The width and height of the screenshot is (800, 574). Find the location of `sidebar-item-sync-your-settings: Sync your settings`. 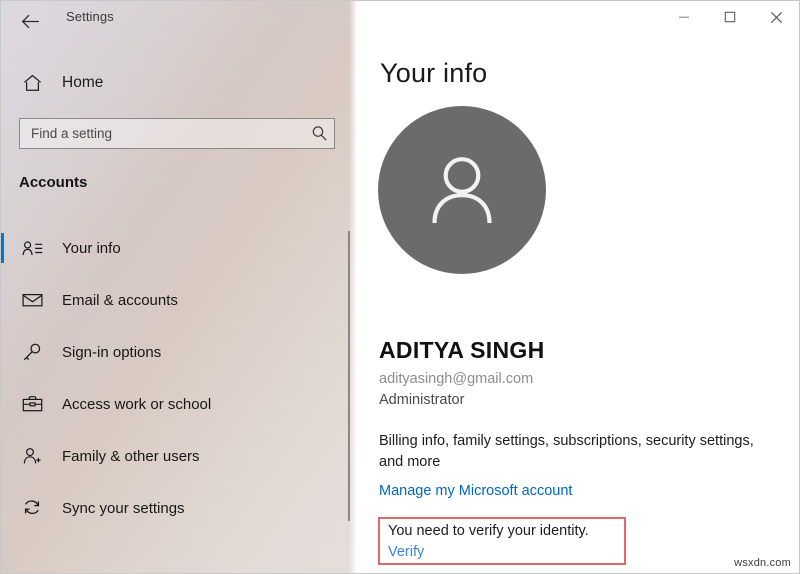

sidebar-item-sync-your-settings: Sync your settings is located at coordinates (175, 508).